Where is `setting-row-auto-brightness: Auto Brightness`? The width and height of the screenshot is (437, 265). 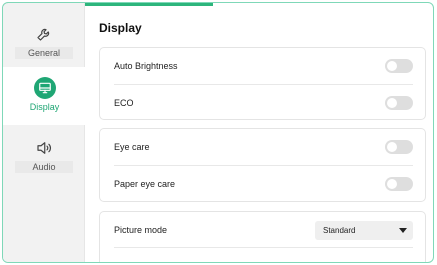
setting-row-auto-brightness: Auto Brightness is located at coordinates (262, 66).